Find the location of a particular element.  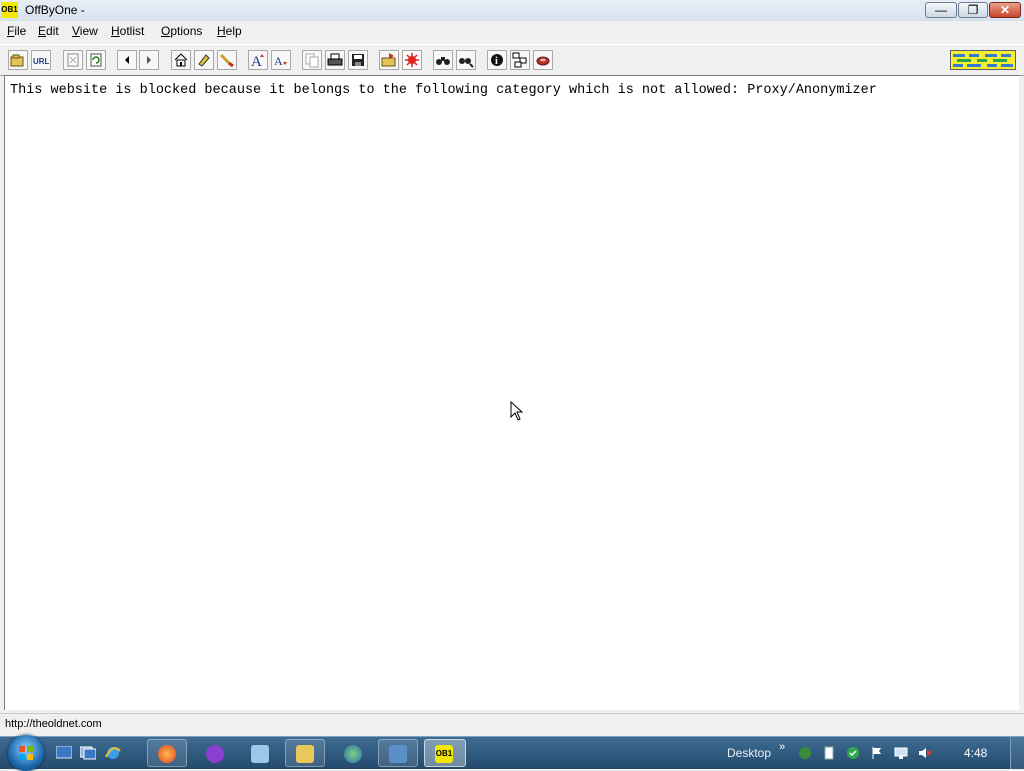

open-url-icon: URL is located at coordinates (41, 61).